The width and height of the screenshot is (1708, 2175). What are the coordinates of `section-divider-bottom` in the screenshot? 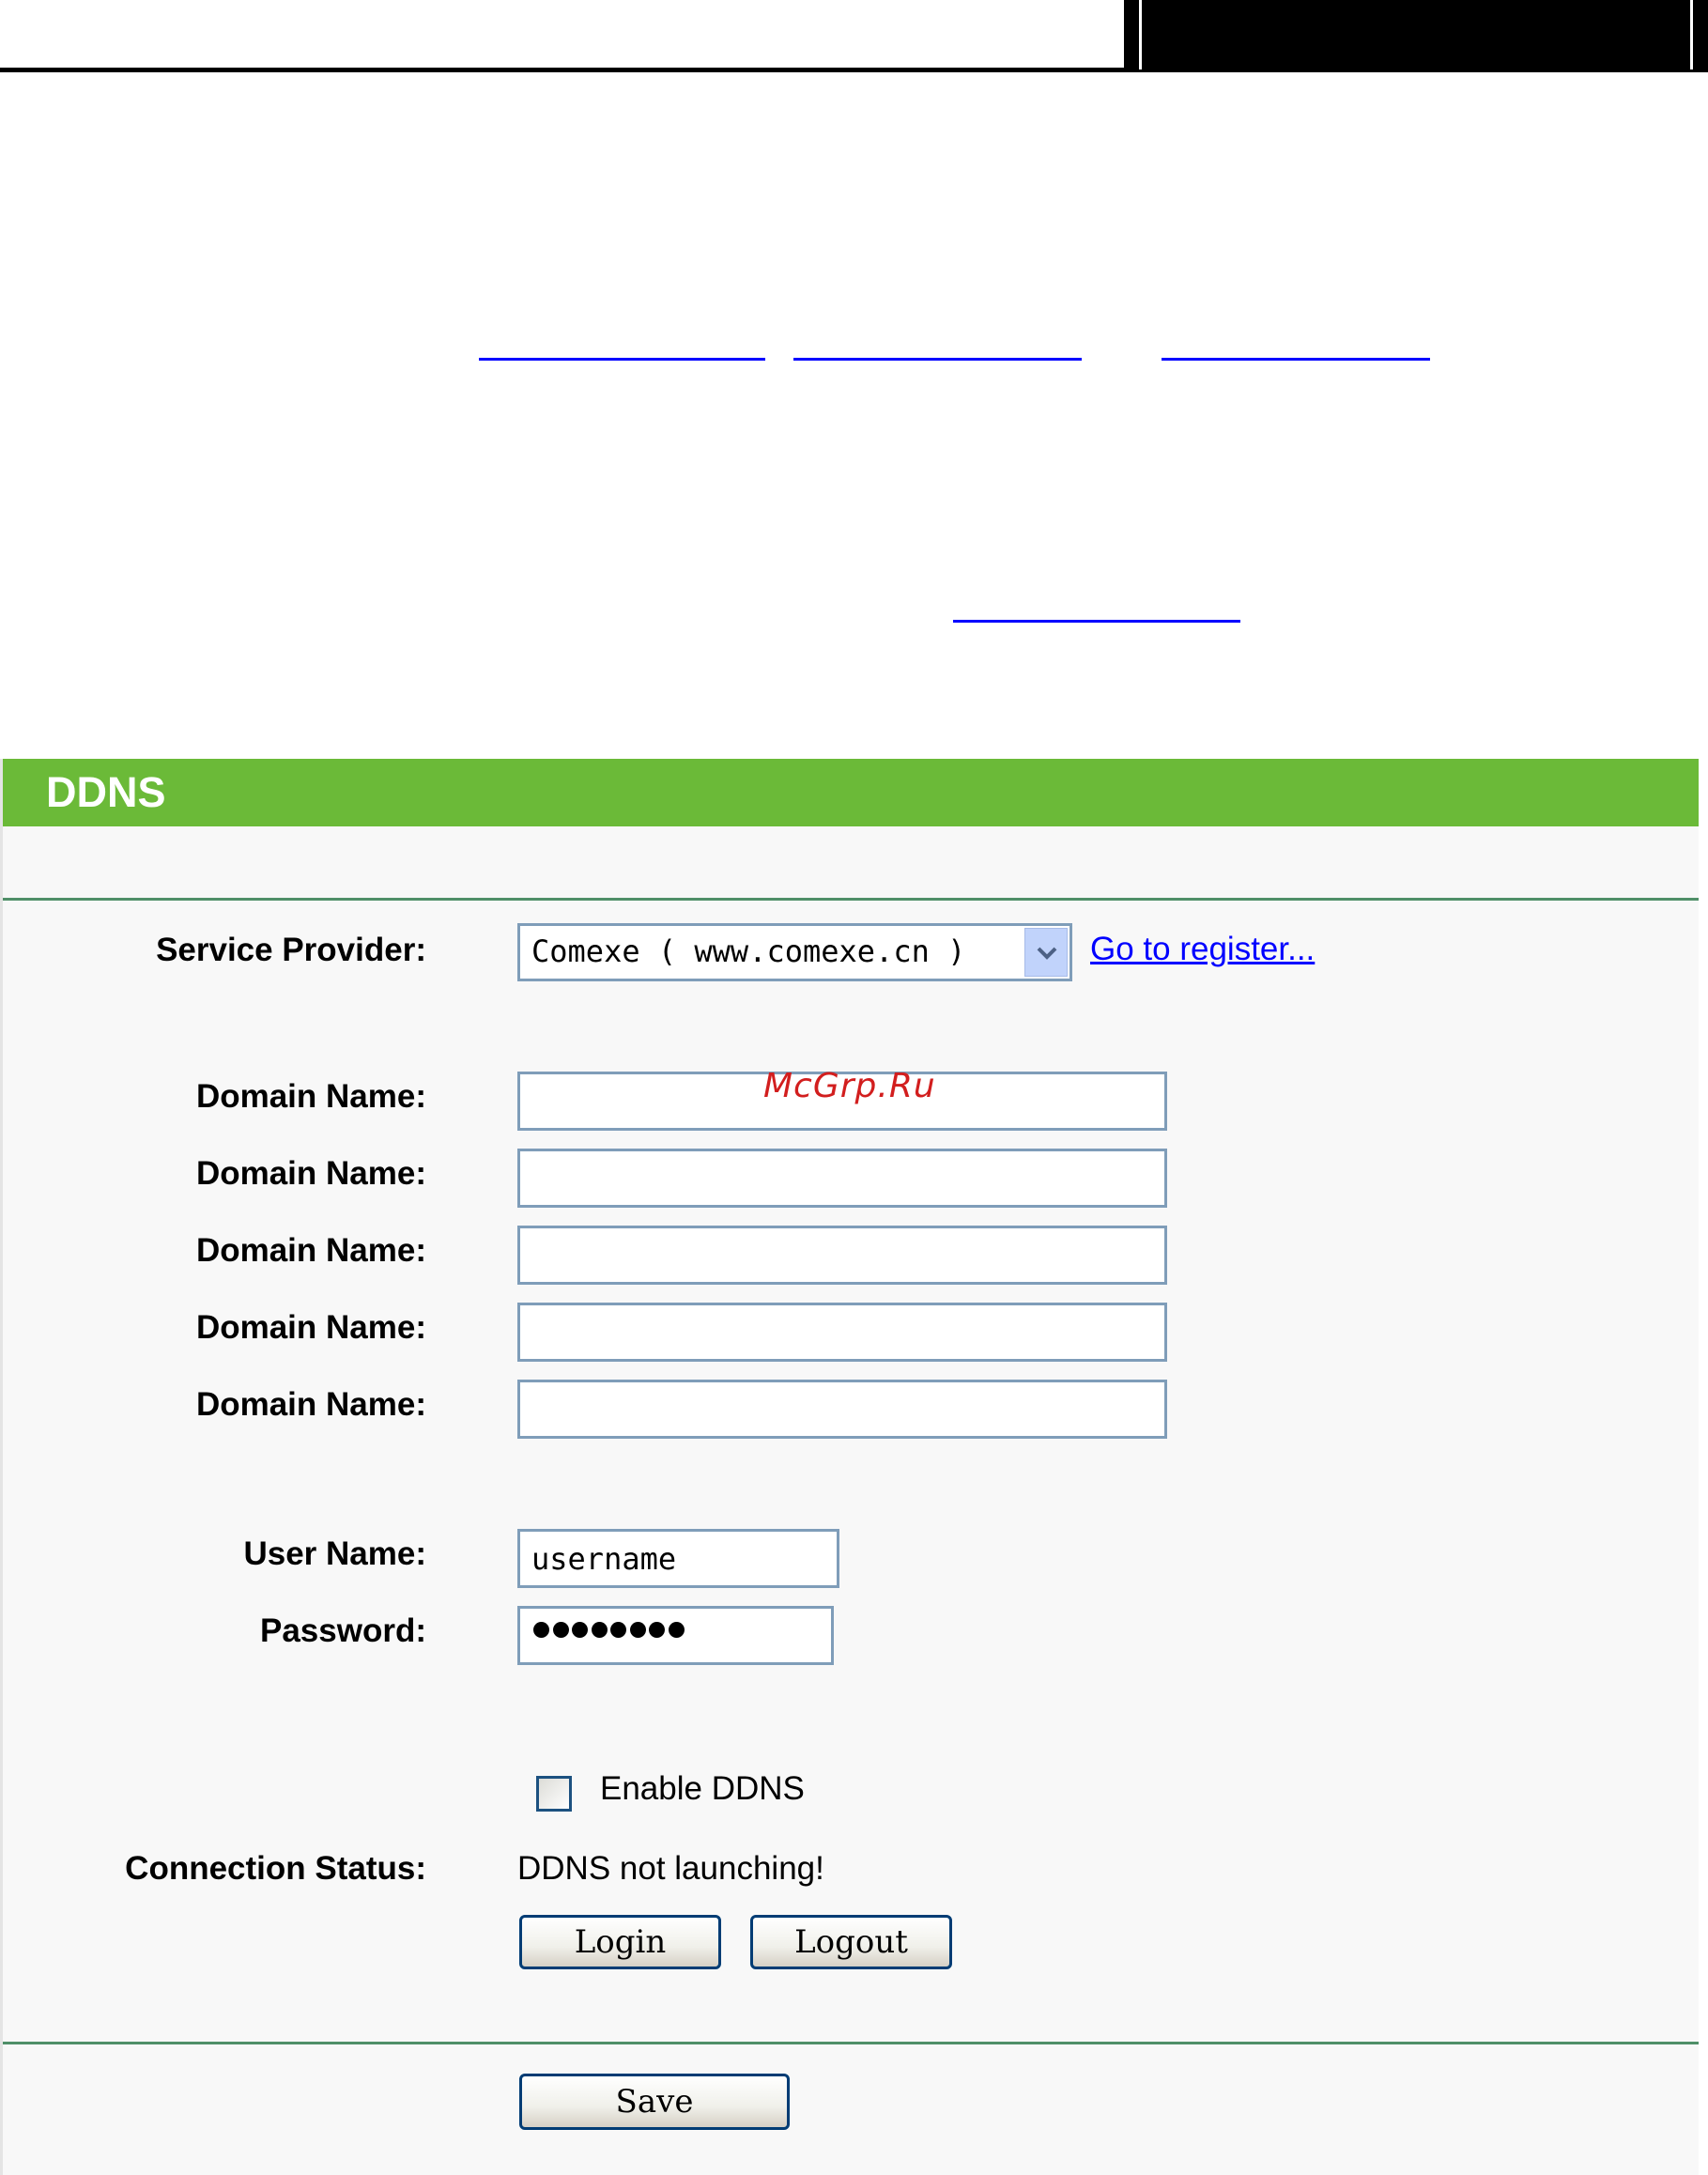 It's located at (851, 2043).